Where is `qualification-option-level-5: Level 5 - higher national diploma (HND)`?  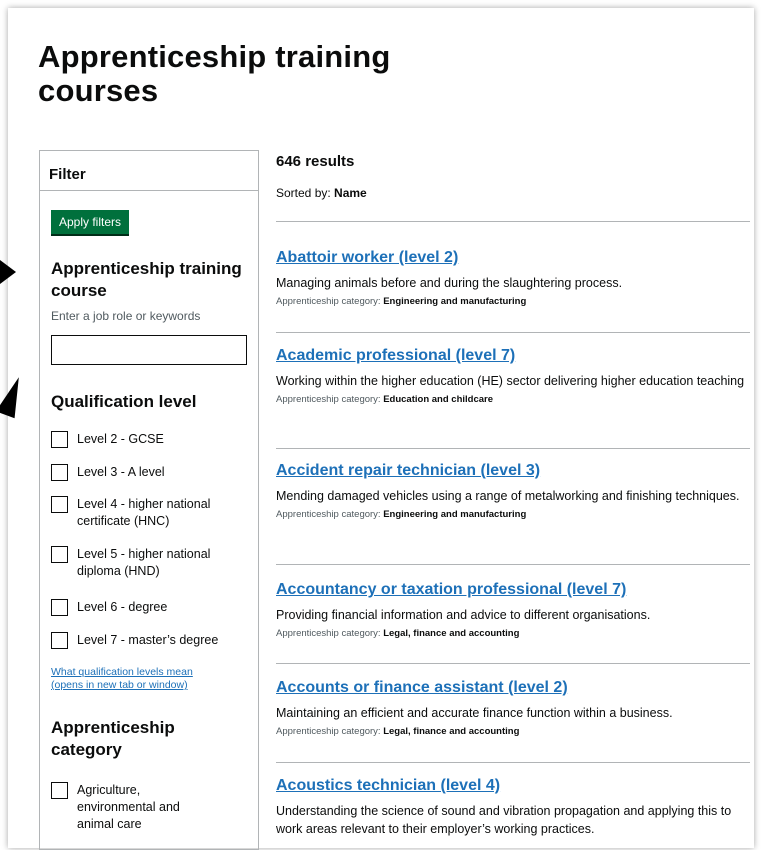 qualification-option-level-5: Level 5 - higher national diploma (HND) is located at coordinates (136, 563).